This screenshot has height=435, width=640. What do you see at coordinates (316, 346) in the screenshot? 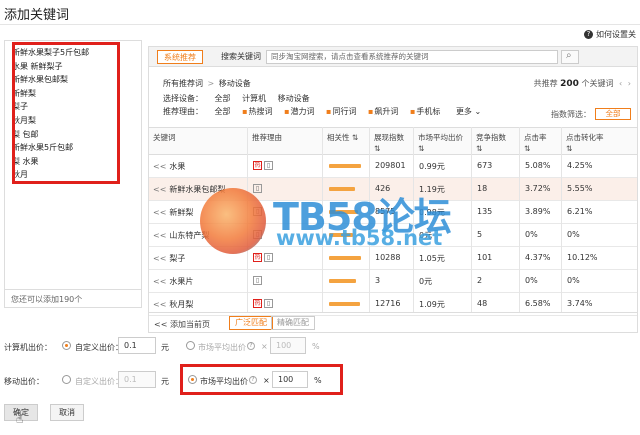
I see `computer-percent-unit: %` at bounding box center [316, 346].